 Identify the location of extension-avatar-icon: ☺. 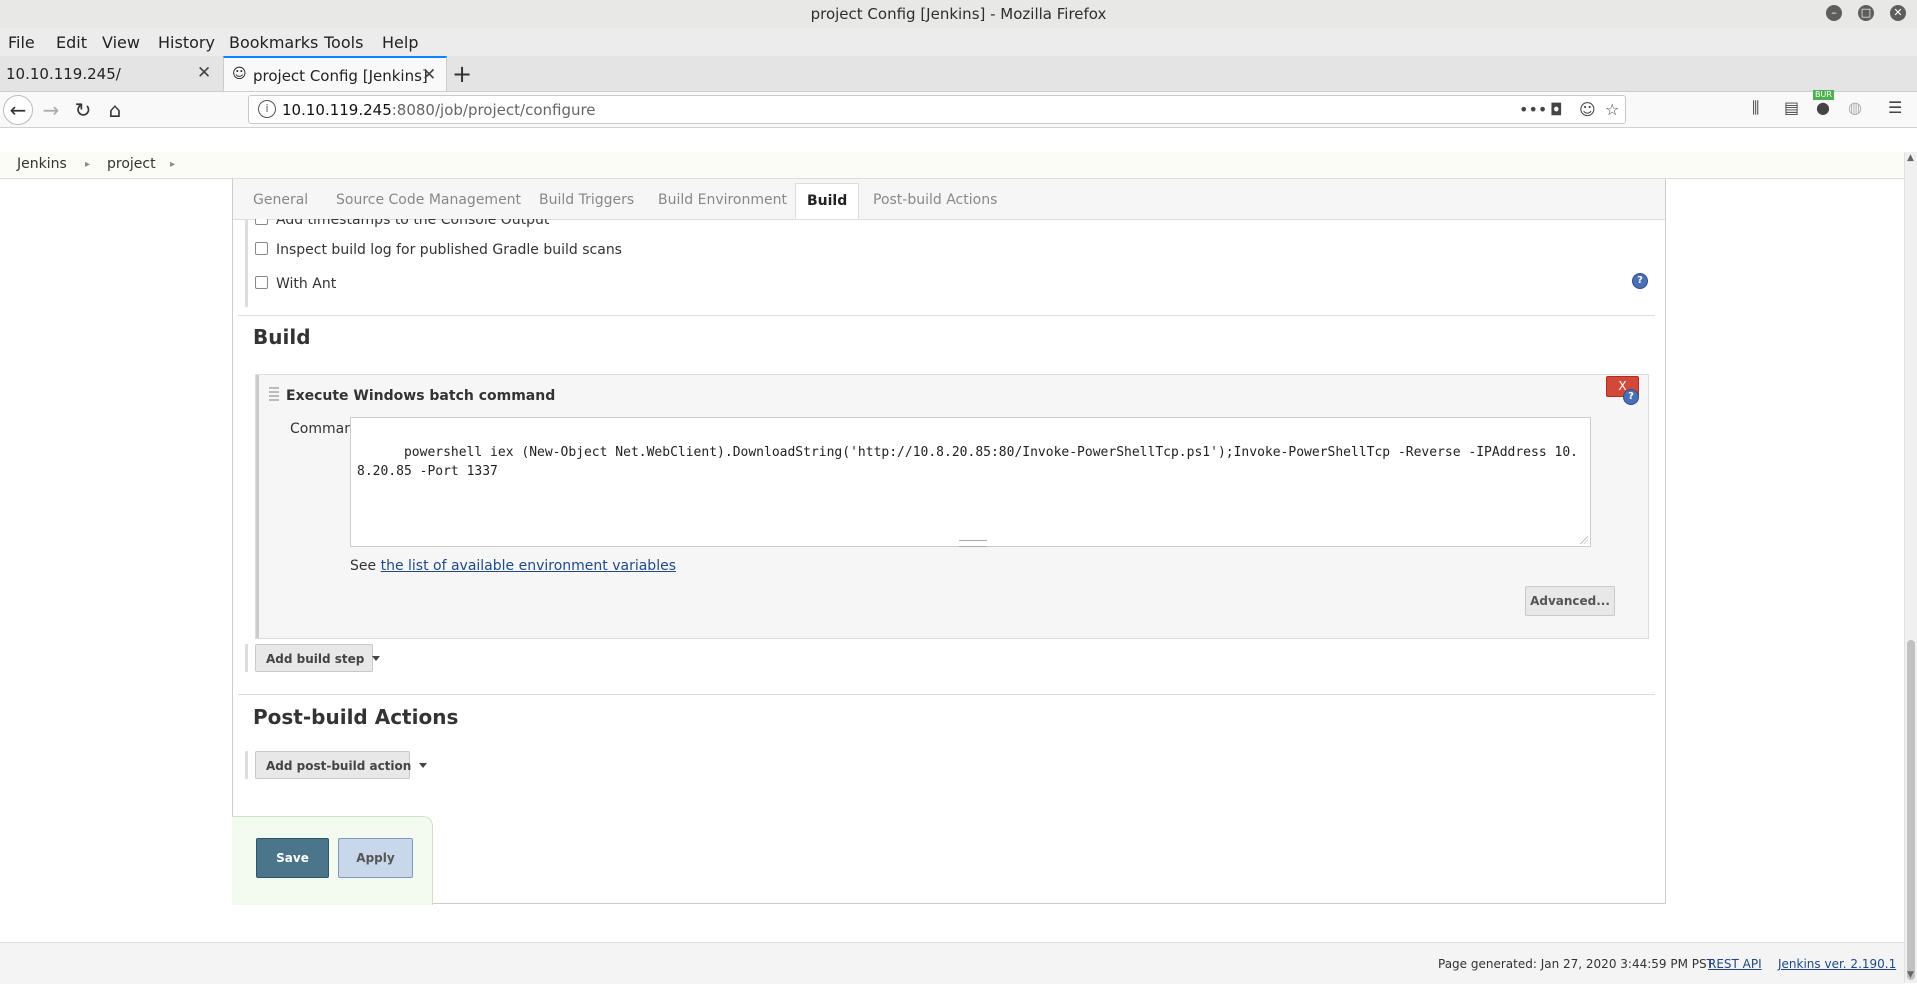
(1587, 109).